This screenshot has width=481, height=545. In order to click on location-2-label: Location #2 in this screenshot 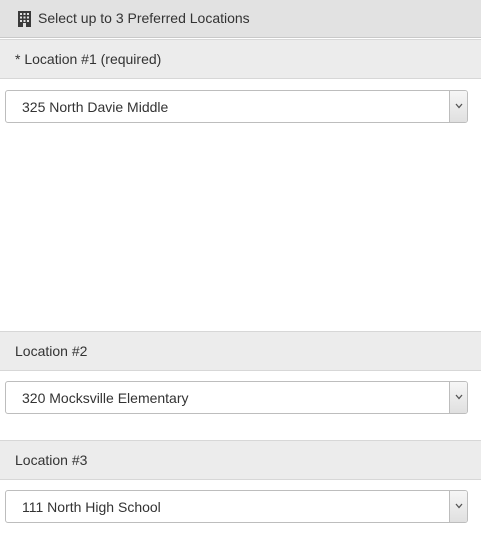, I will do `click(51, 351)`.